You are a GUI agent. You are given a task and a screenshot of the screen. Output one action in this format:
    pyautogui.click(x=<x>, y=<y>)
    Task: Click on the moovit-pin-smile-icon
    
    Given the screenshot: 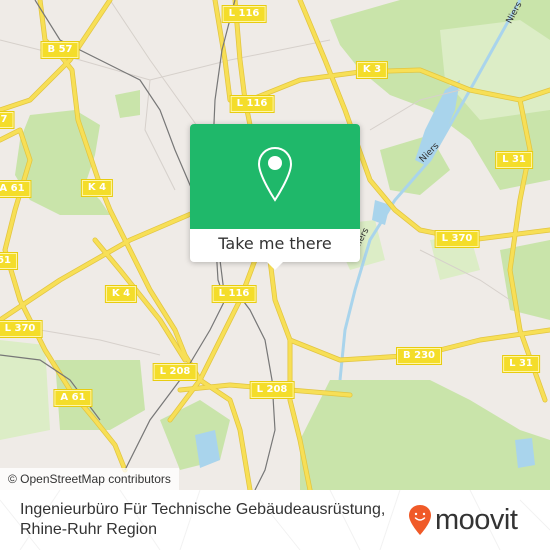 What is the action you would take?
    pyautogui.click(x=420, y=520)
    